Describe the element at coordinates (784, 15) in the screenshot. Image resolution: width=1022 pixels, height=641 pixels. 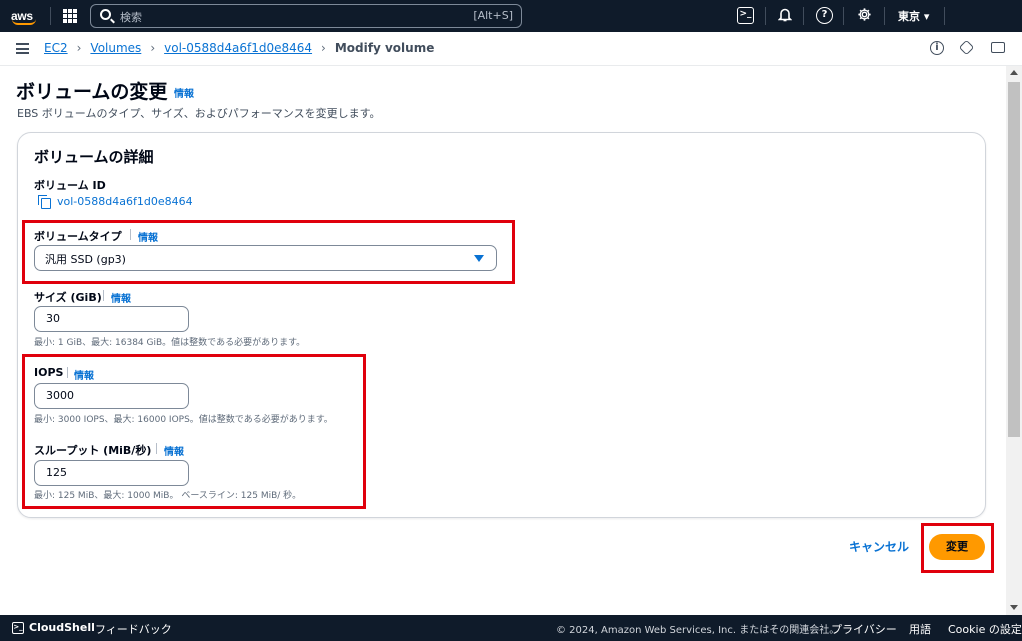
I see `bell-icon` at that location.